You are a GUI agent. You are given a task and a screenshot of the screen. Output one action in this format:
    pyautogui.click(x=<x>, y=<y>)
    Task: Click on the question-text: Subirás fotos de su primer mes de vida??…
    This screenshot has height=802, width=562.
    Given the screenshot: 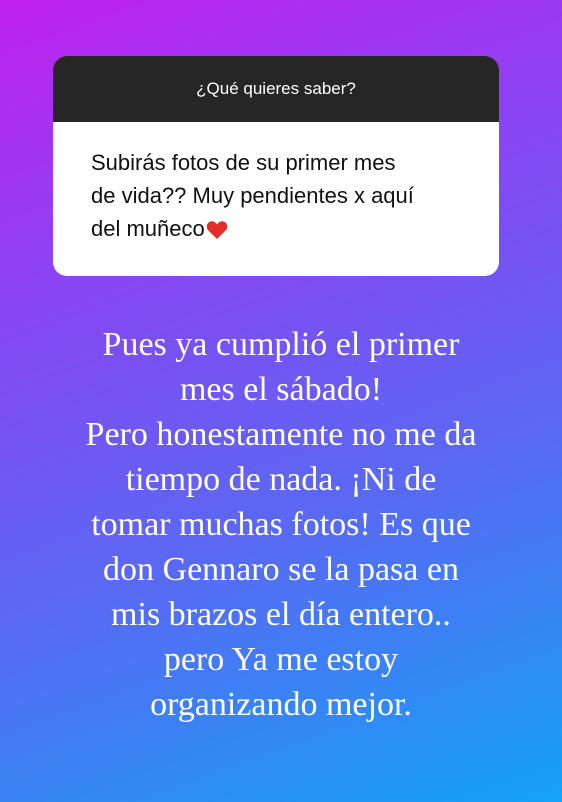 What is the action you would take?
    pyautogui.click(x=252, y=195)
    